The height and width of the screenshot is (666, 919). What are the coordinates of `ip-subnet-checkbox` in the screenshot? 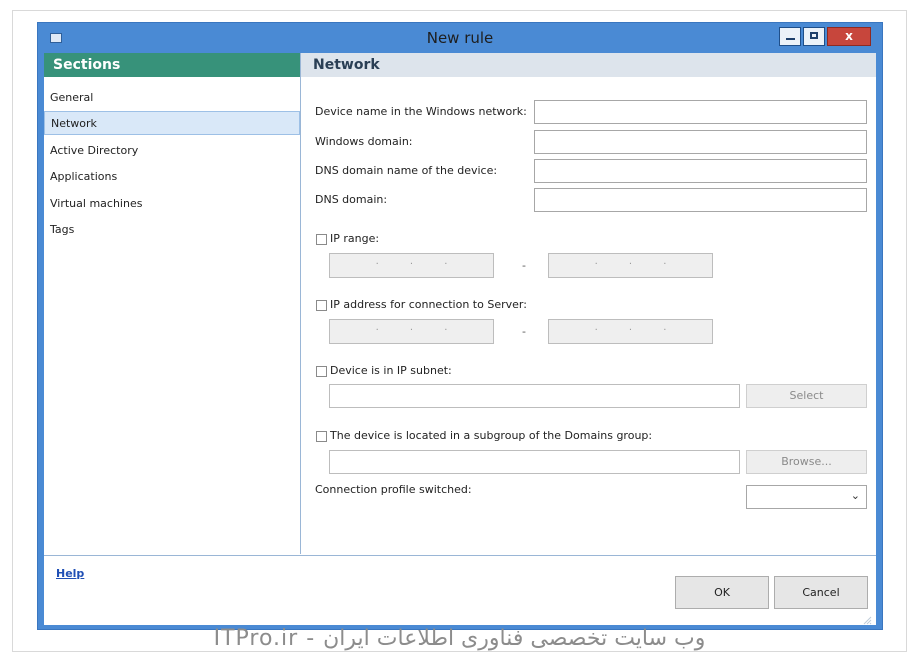 It's located at (321, 371).